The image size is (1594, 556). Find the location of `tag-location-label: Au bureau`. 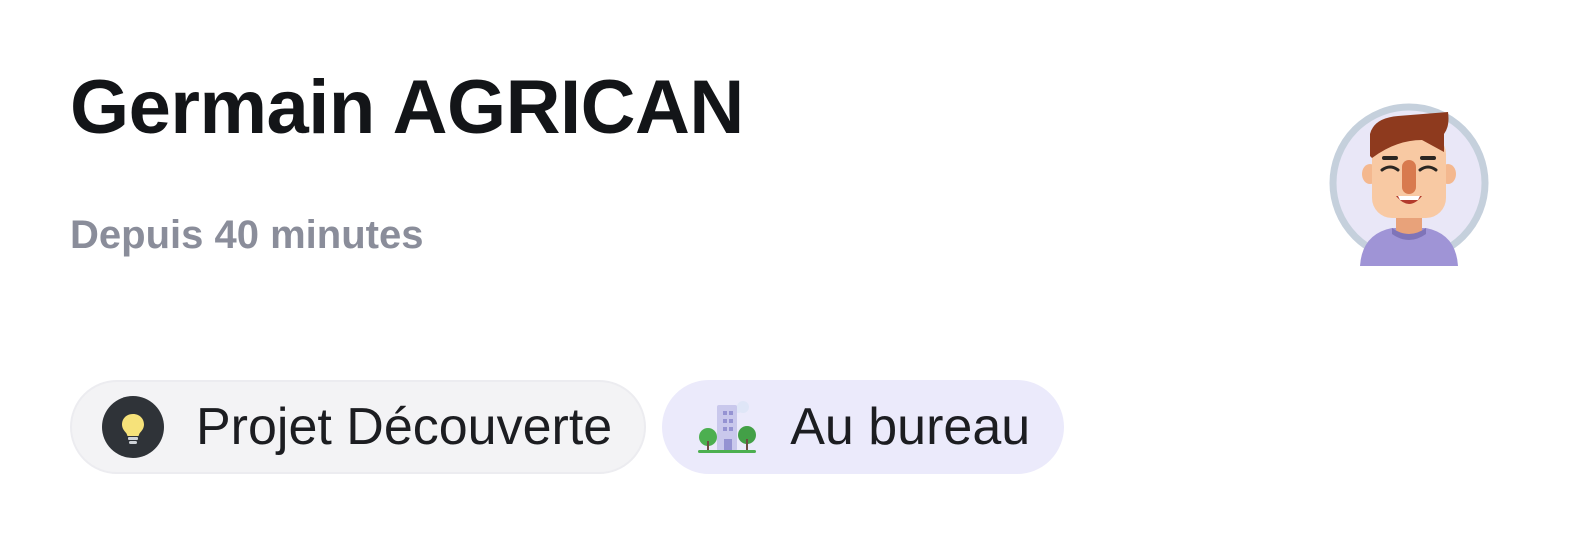

tag-location-label: Au bureau is located at coordinates (910, 427).